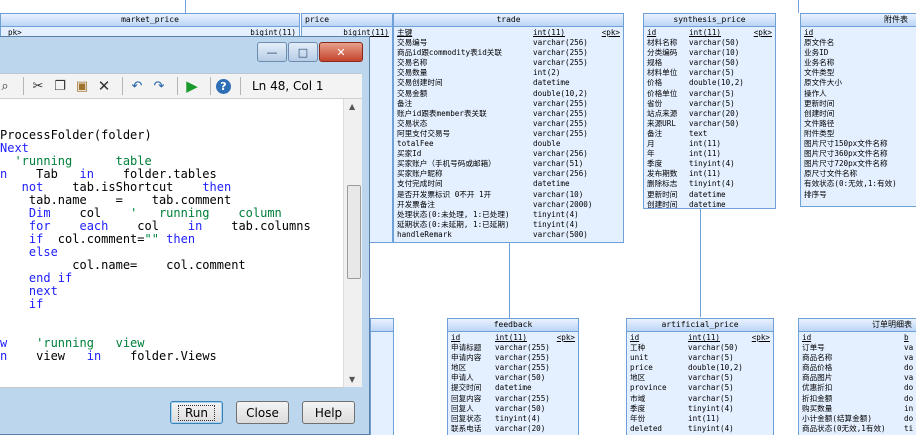  What do you see at coordinates (817, 398) in the screenshot?
I see `column-name: 折扣金额` at bounding box center [817, 398].